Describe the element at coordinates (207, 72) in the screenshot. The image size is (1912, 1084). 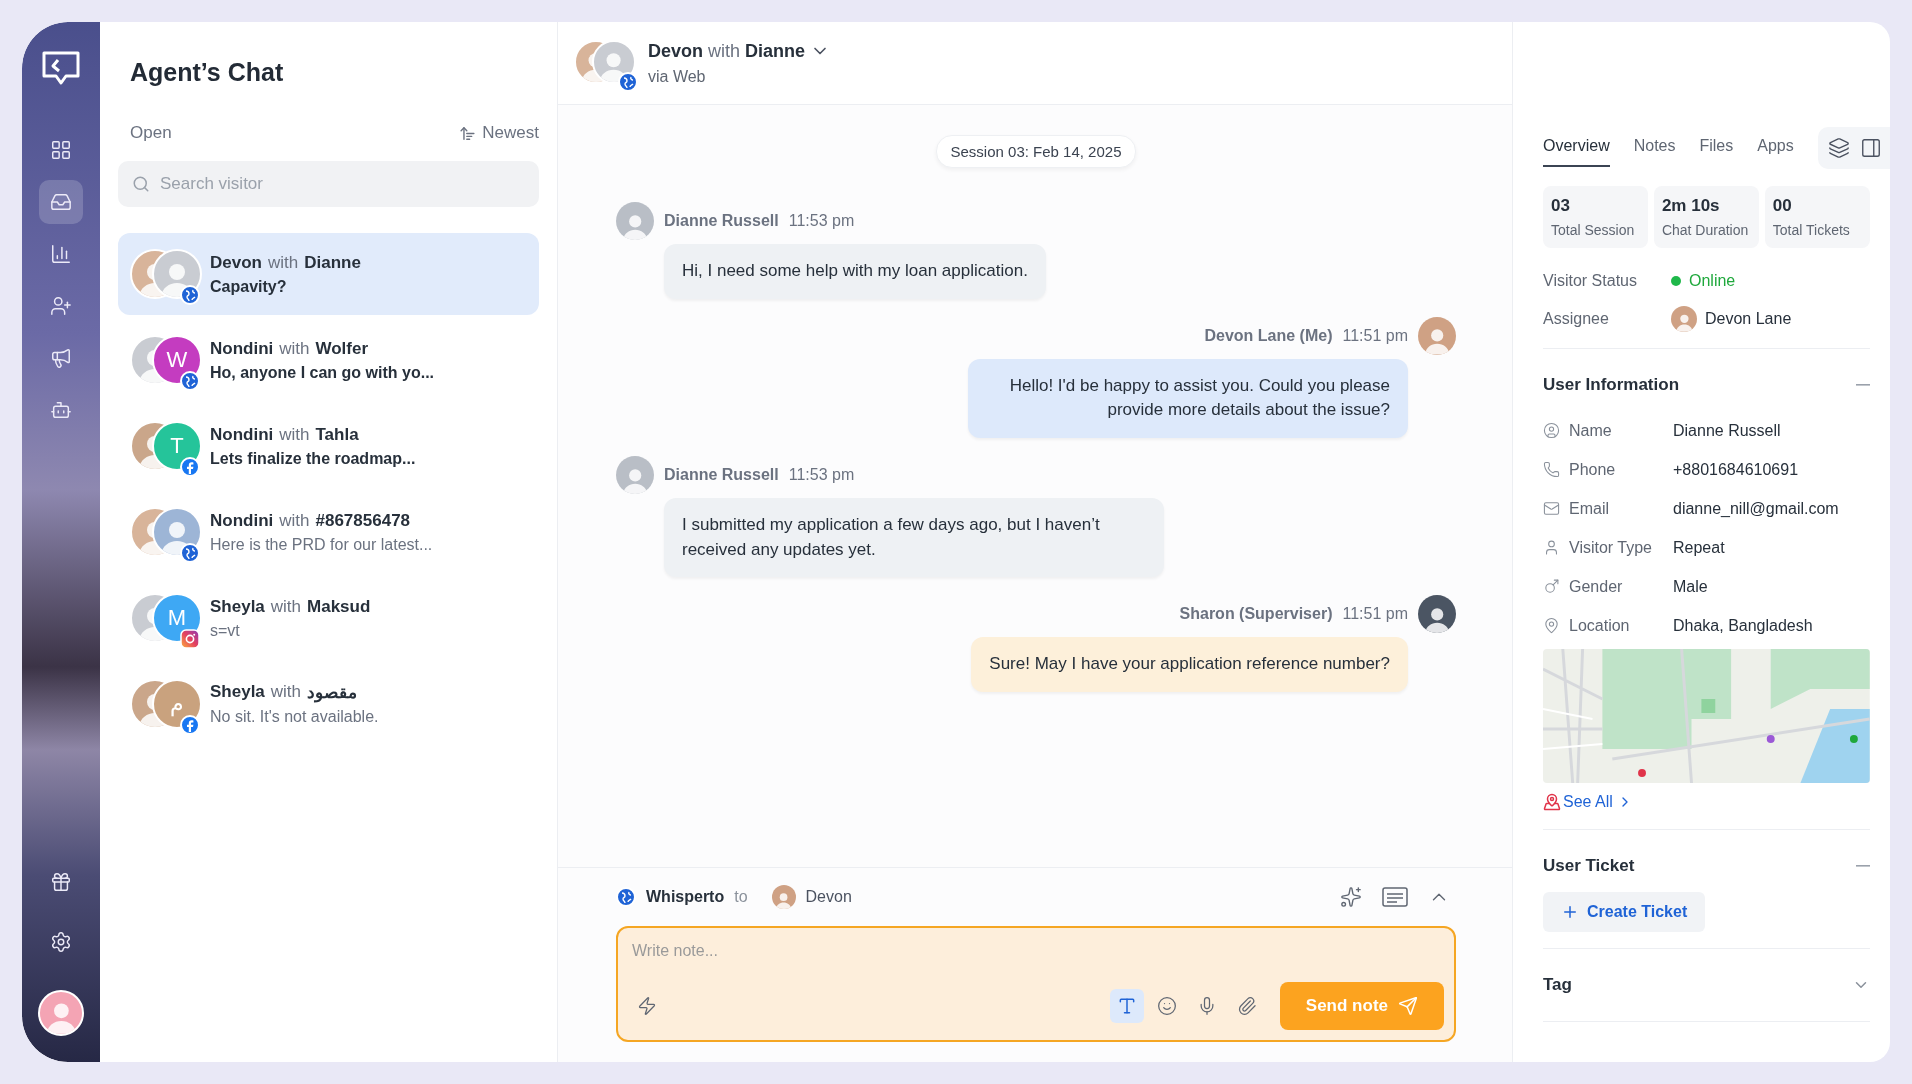
I see `panel-title: Agent’s Chat` at that location.